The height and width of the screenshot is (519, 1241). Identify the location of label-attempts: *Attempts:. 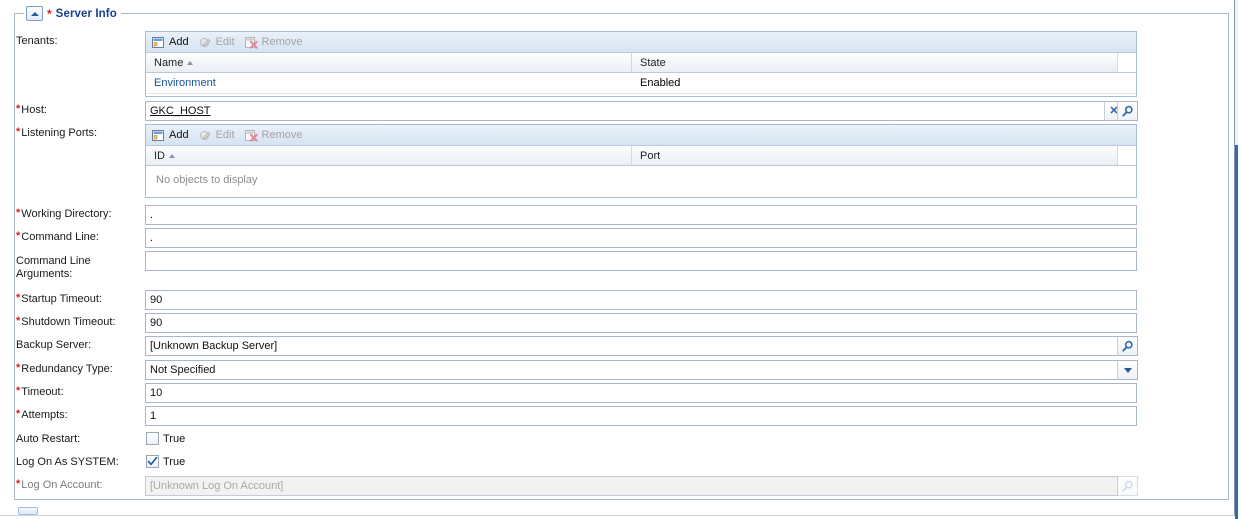
(42, 415).